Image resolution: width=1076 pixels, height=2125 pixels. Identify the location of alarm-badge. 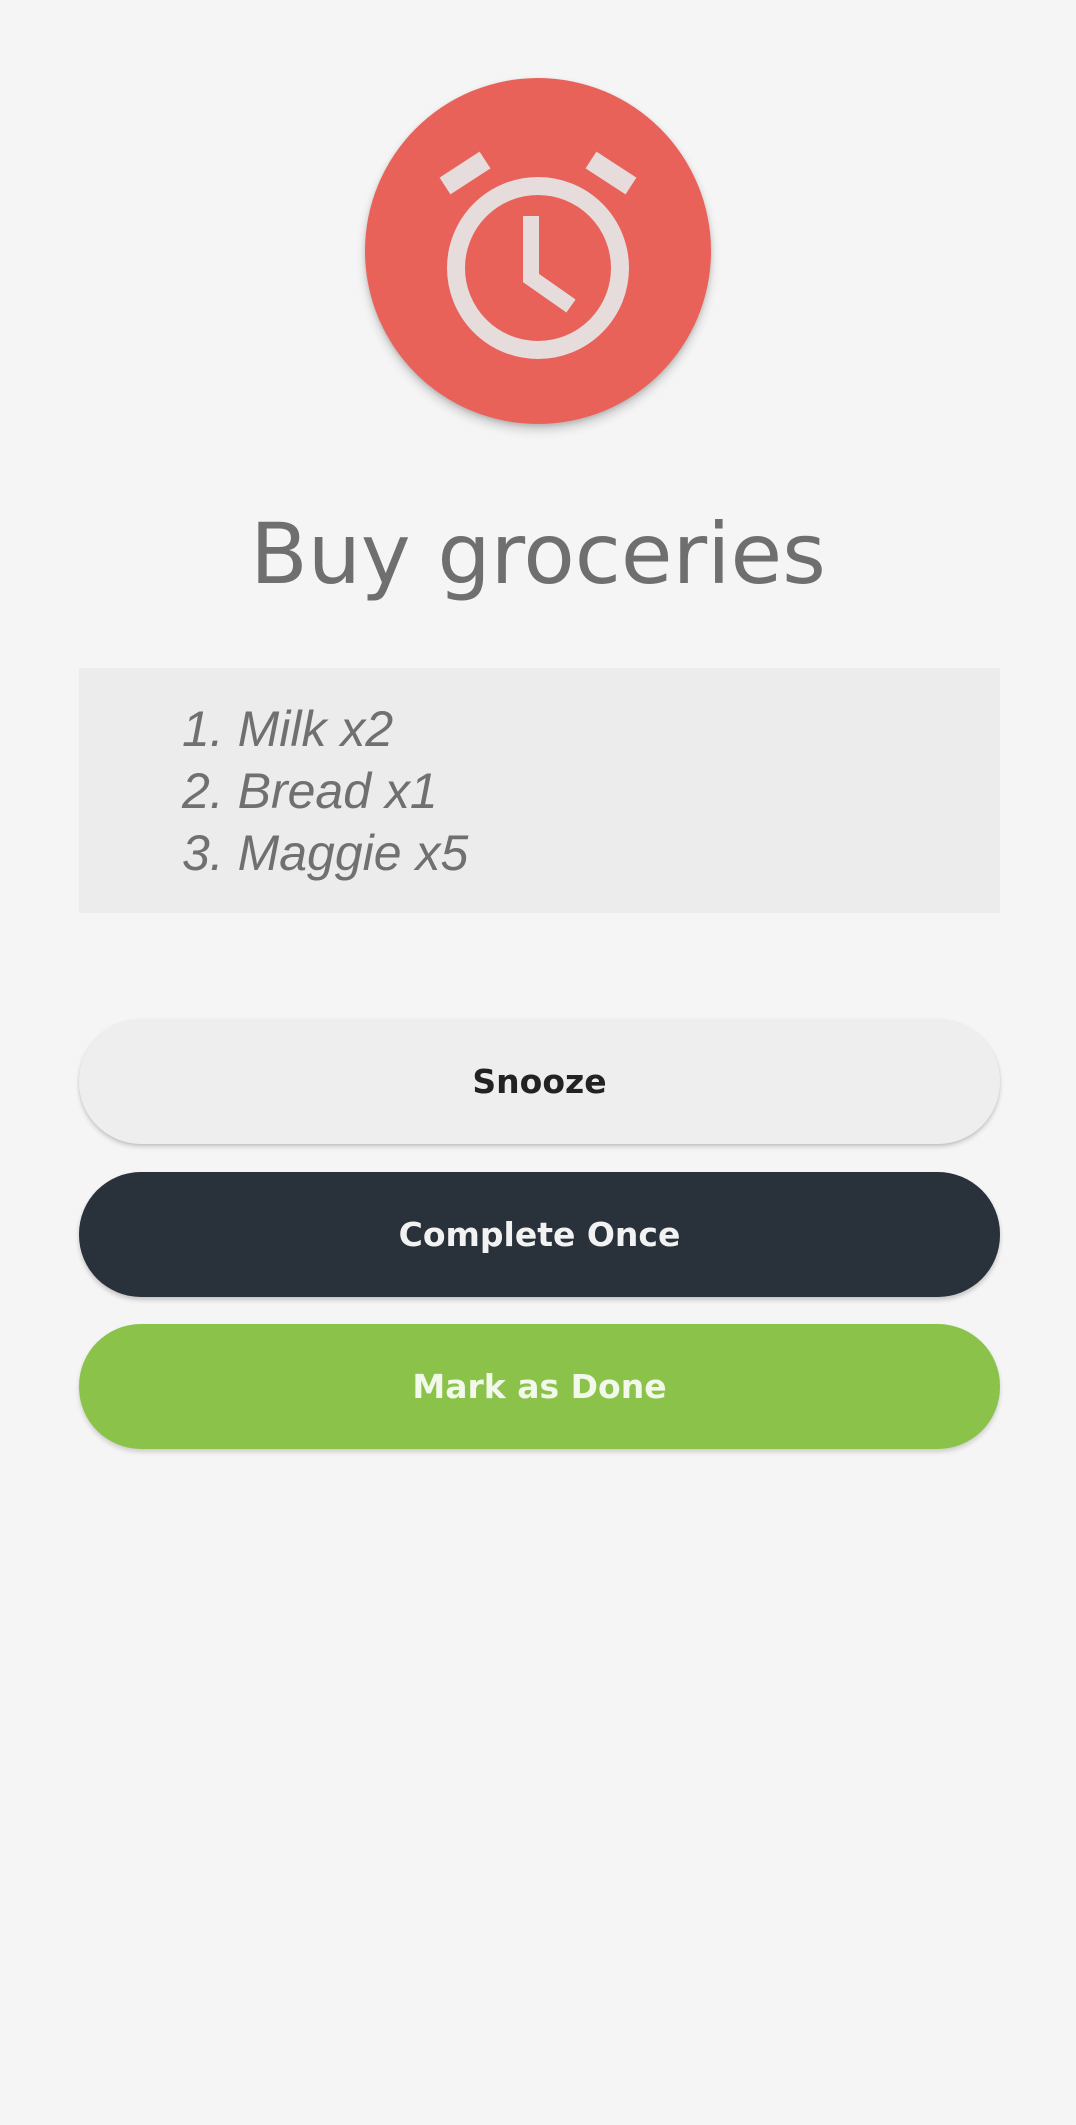
(538, 251).